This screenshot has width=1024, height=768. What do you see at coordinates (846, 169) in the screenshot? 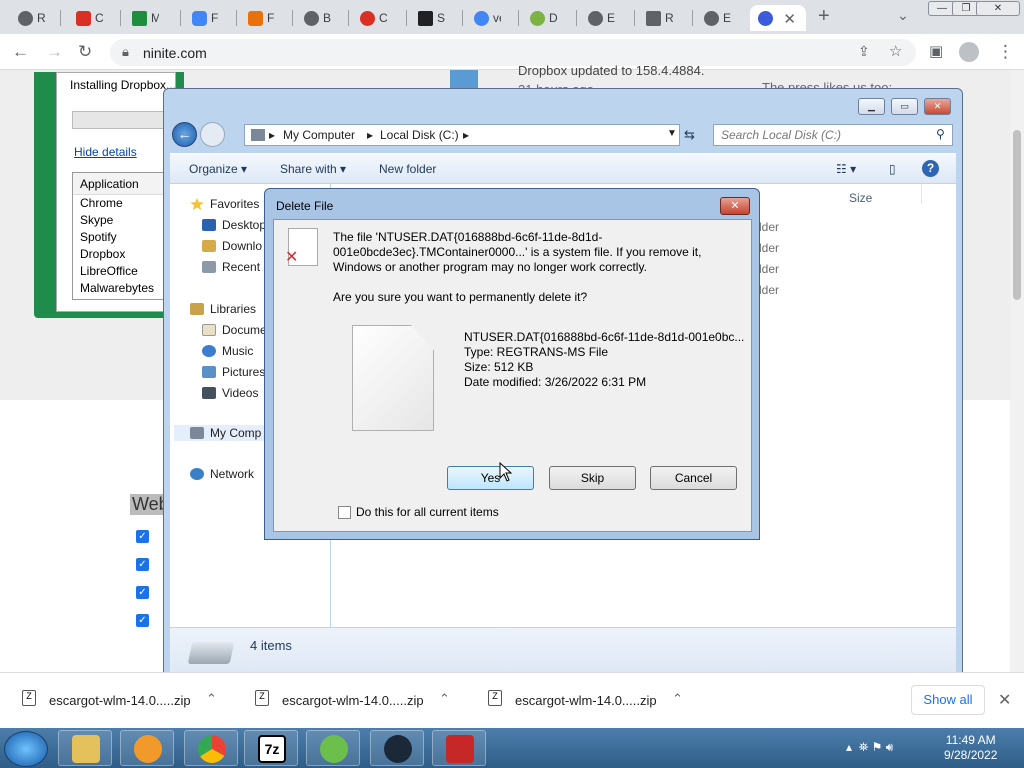
I see `view-options-icon: ☷ ▾` at bounding box center [846, 169].